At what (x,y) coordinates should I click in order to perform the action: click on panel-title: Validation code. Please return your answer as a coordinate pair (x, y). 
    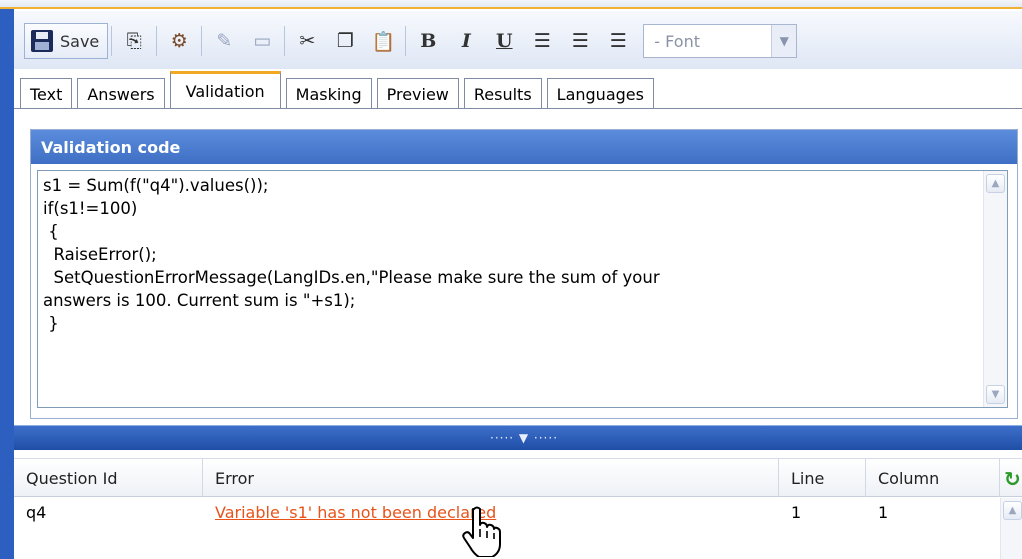
    Looking at the image, I should click on (524, 147).